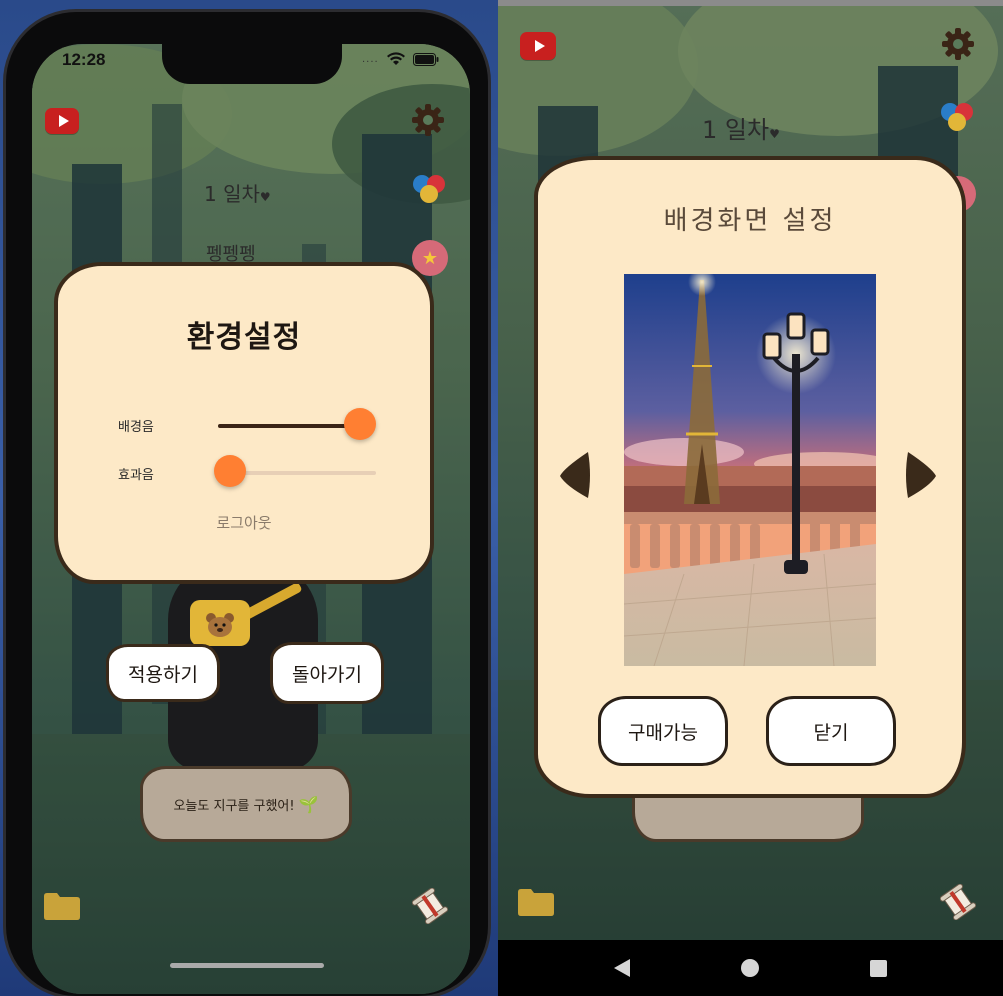 The height and width of the screenshot is (996, 1003). Describe the element at coordinates (289, 426) in the screenshot. I see `bgm-slider-fill` at that location.